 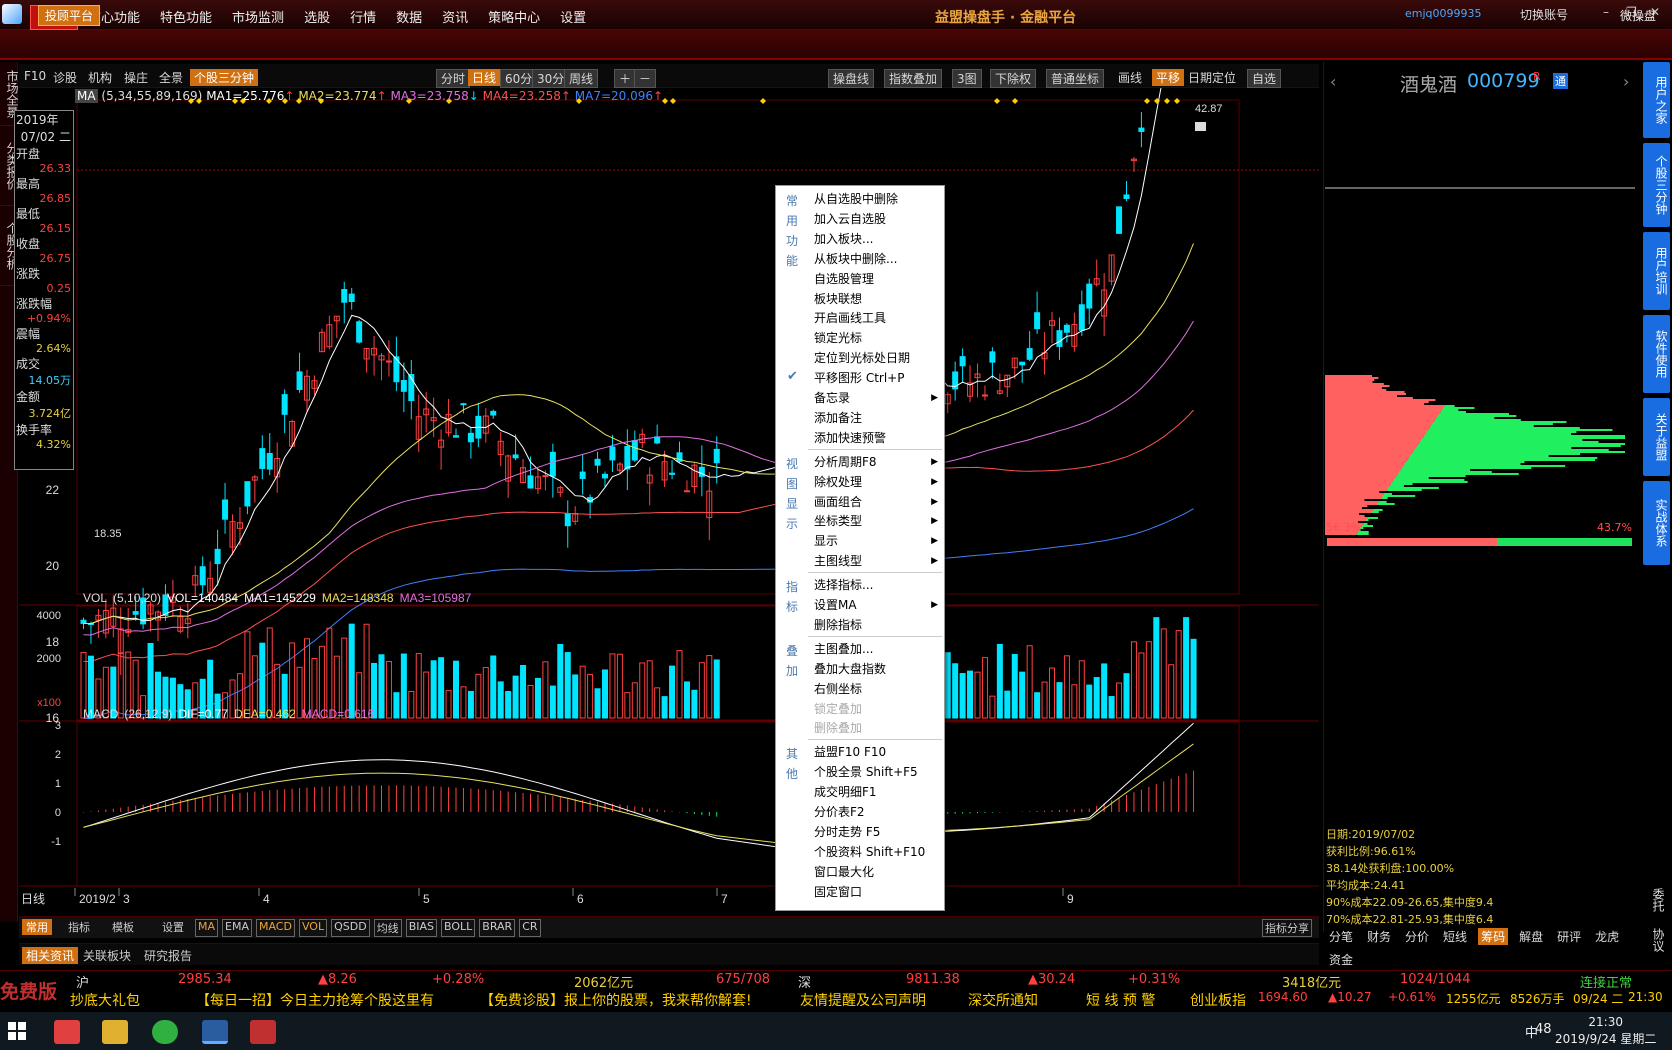 What do you see at coordinates (967, 78) in the screenshot?
I see `three-chart-dropdown: 3图` at bounding box center [967, 78].